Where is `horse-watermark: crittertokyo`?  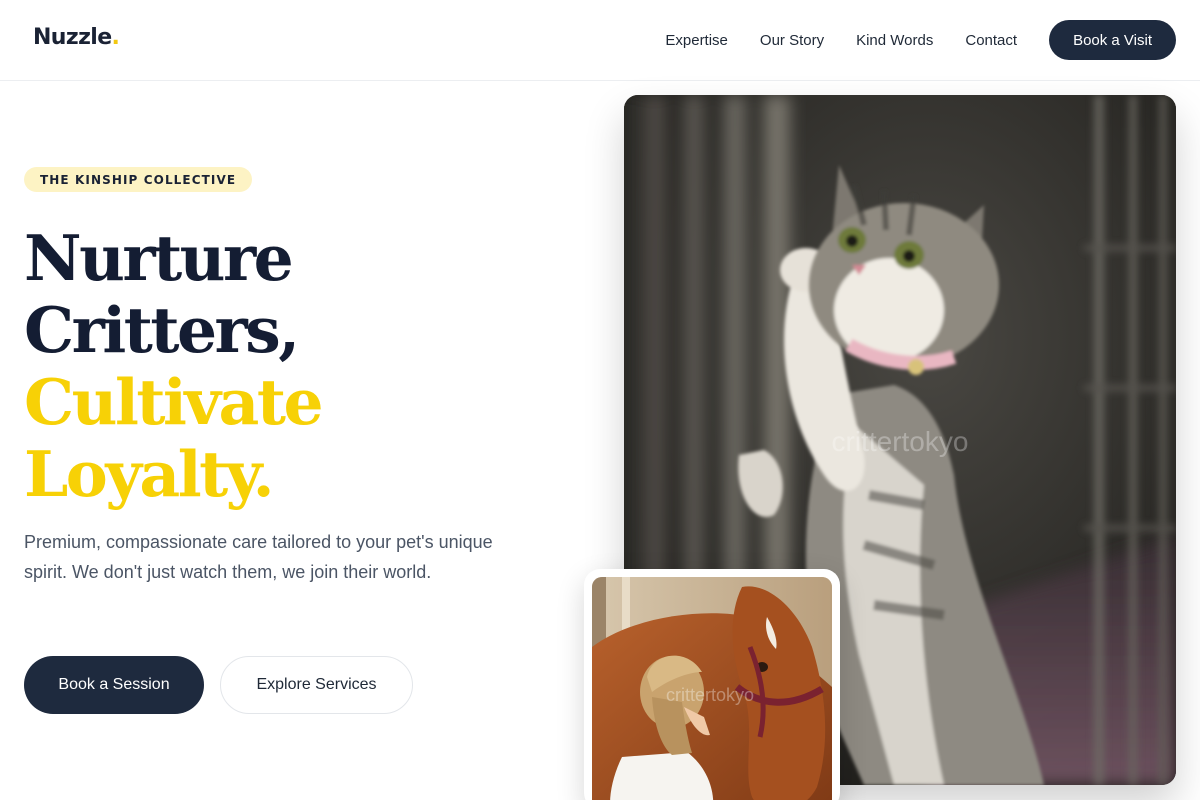 horse-watermark: crittertokyo is located at coordinates (710, 695).